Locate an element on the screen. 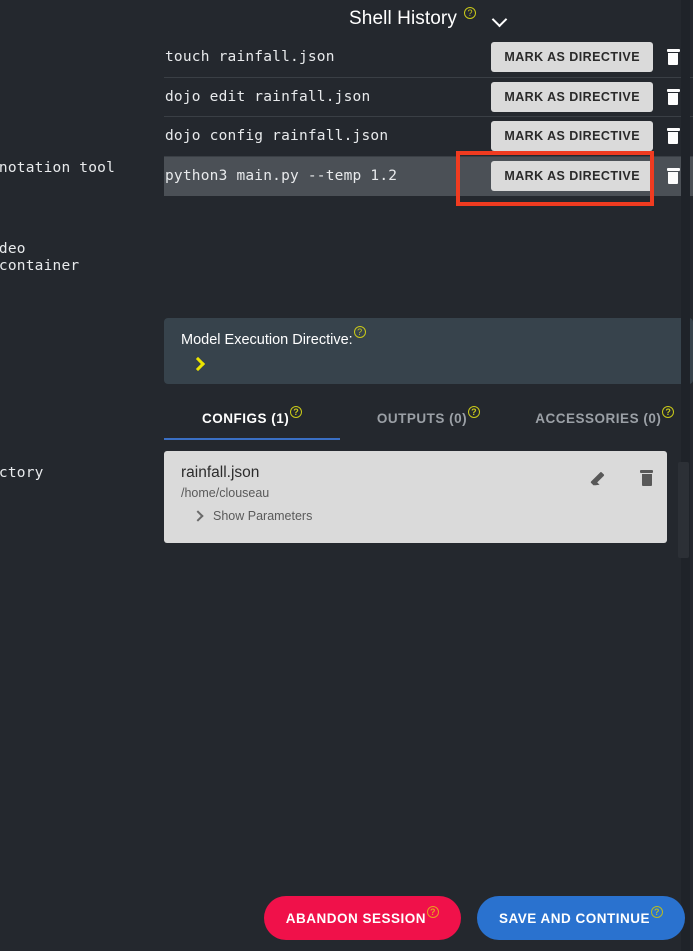 The height and width of the screenshot is (951, 693). config-card-actions is located at coordinates (622, 478).